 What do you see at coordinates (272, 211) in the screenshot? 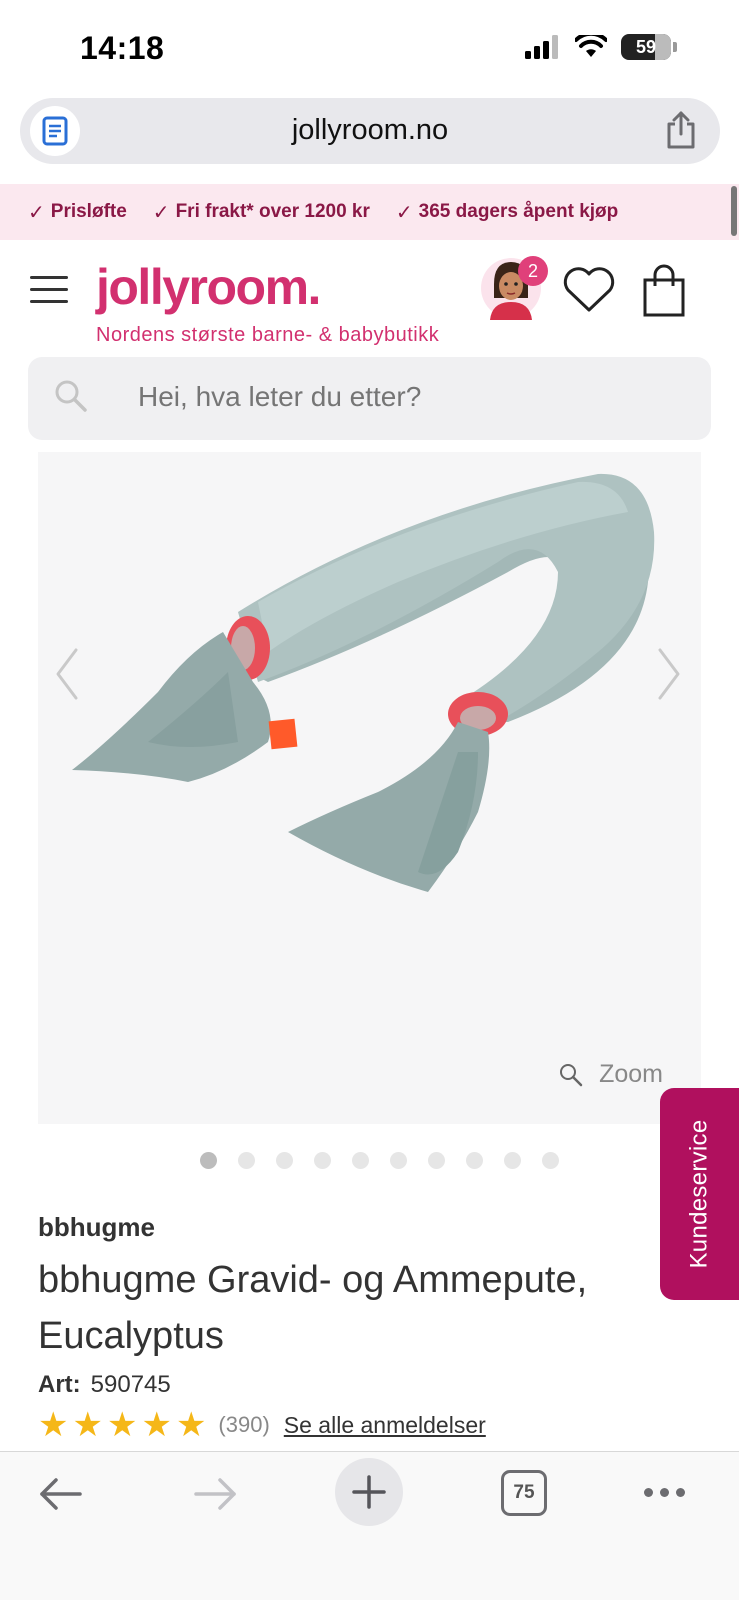
I see `usp-label: Fri frakt* over 1200 kr` at bounding box center [272, 211].